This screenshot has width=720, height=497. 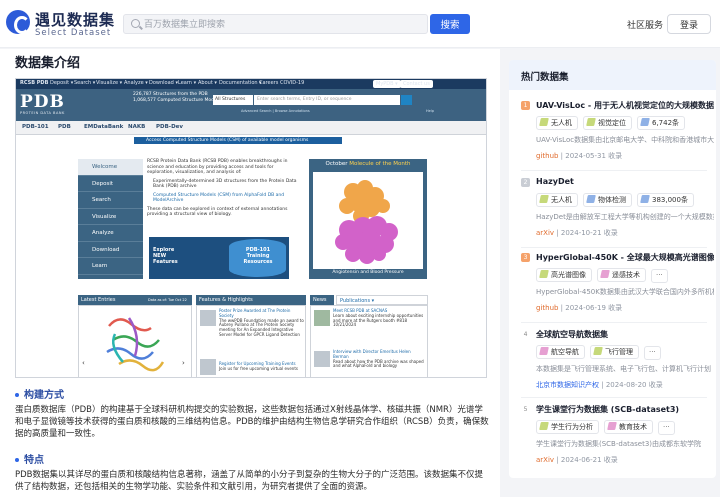 What do you see at coordinates (450, 24) in the screenshot?
I see `search-button: 搜索` at bounding box center [450, 24].